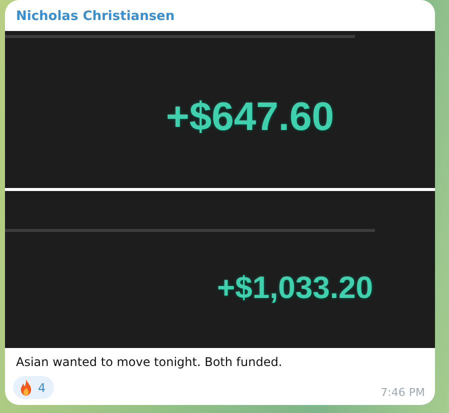 The height and width of the screenshot is (413, 449). What do you see at coordinates (294, 288) in the screenshot?
I see `amount-text: +$1,033.20` at bounding box center [294, 288].